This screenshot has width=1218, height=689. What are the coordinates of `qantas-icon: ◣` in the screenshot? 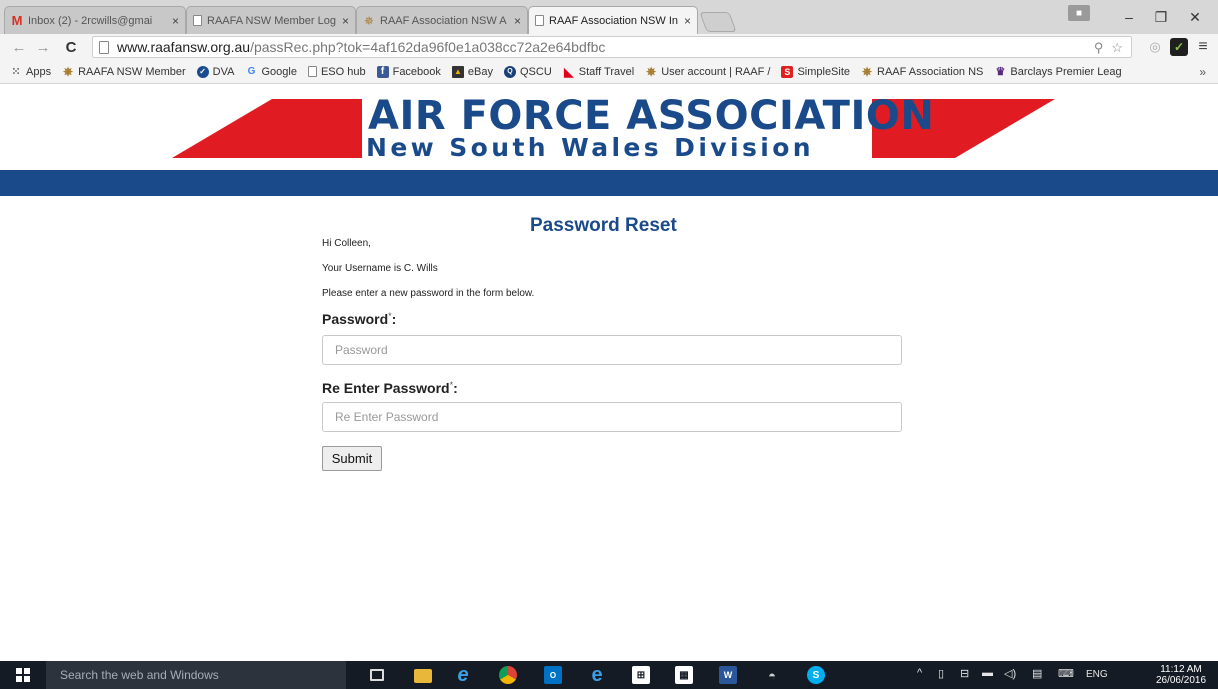 It's located at (569, 71).